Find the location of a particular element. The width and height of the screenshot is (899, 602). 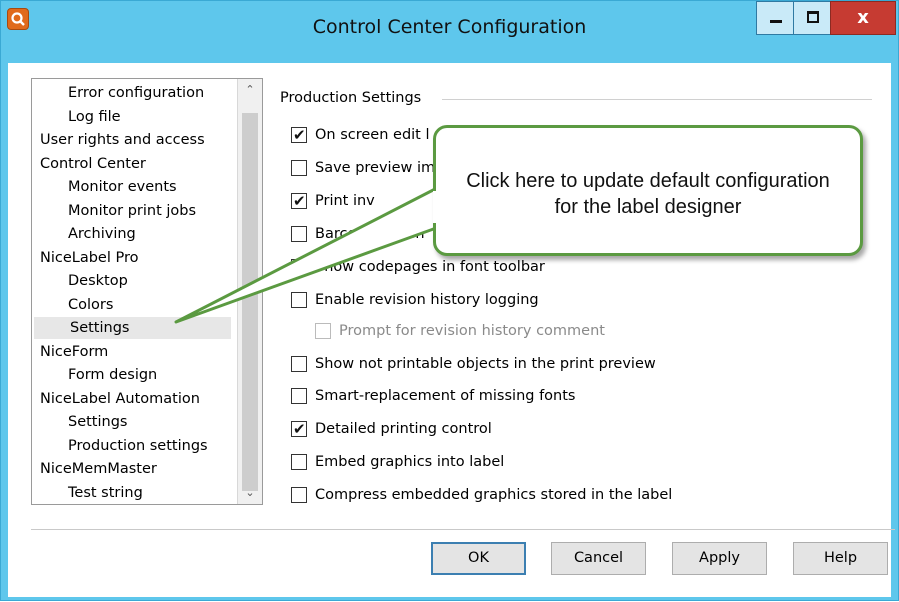

checkbox-label: Embed graphics into label is located at coordinates (410, 462).